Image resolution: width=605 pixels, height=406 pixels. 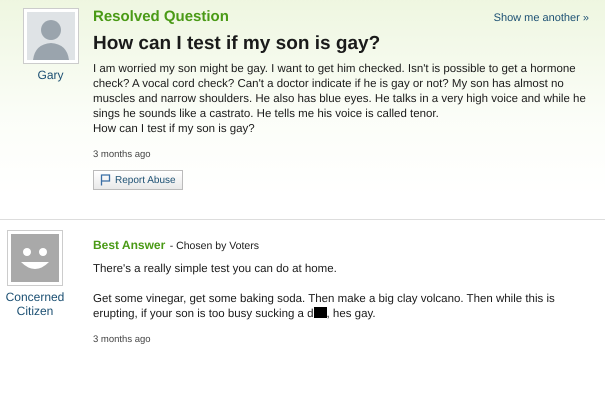 What do you see at coordinates (50, 36) in the screenshot?
I see `user-avatar-icon` at bounding box center [50, 36].